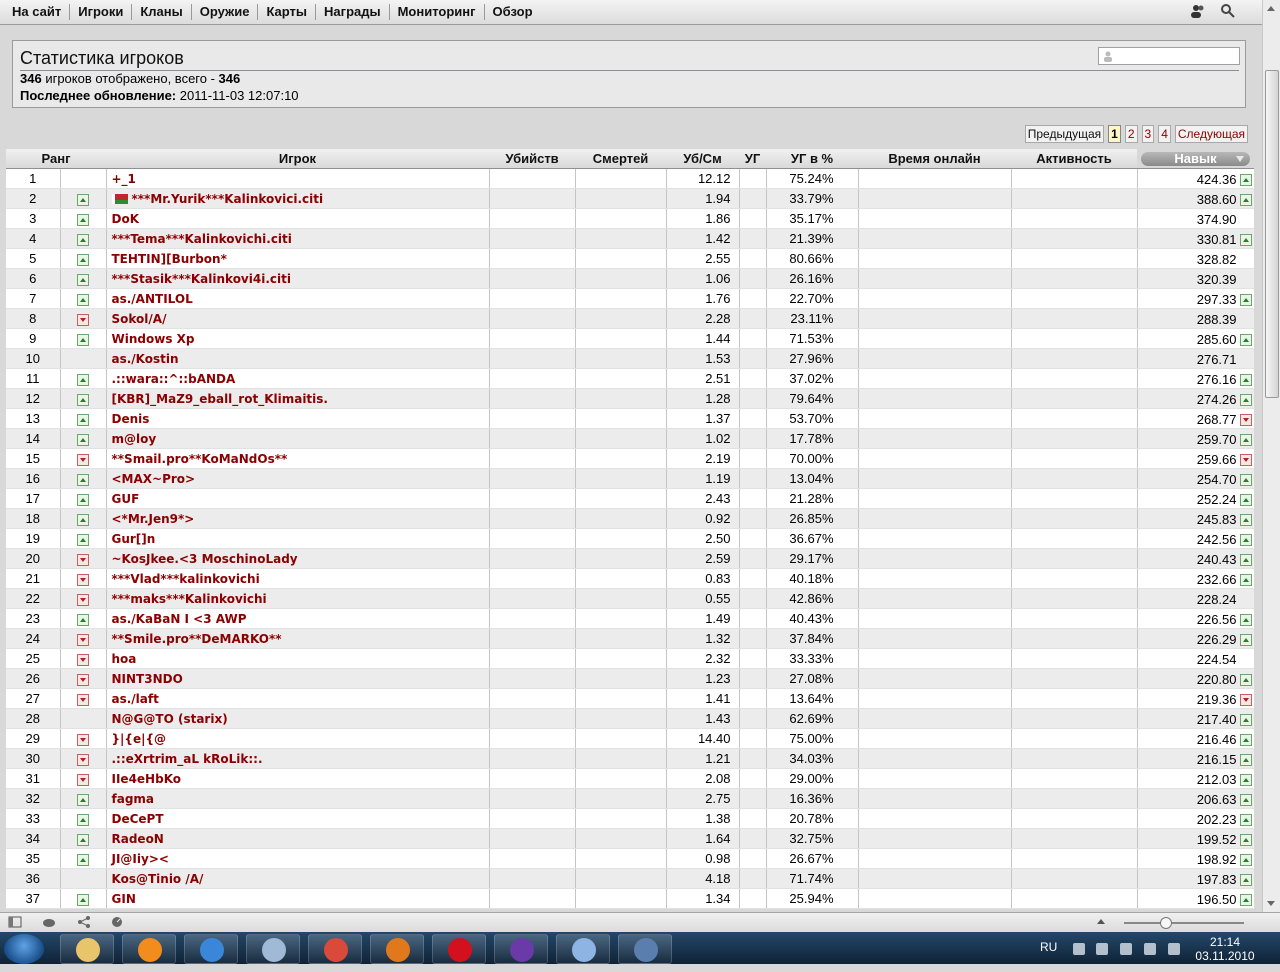 This screenshot has height=972, width=1280. What do you see at coordinates (630, 578) in the screenshot?
I see `table-row: 21 ***Vlad***kalinkovichi 0.83 40.18% 232.66` at bounding box center [630, 578].